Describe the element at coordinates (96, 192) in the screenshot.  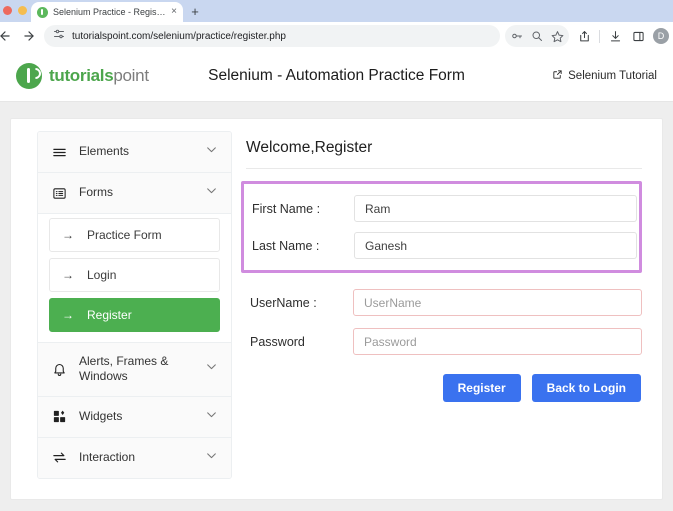
I see `sidebar-item-label: Forms` at that location.